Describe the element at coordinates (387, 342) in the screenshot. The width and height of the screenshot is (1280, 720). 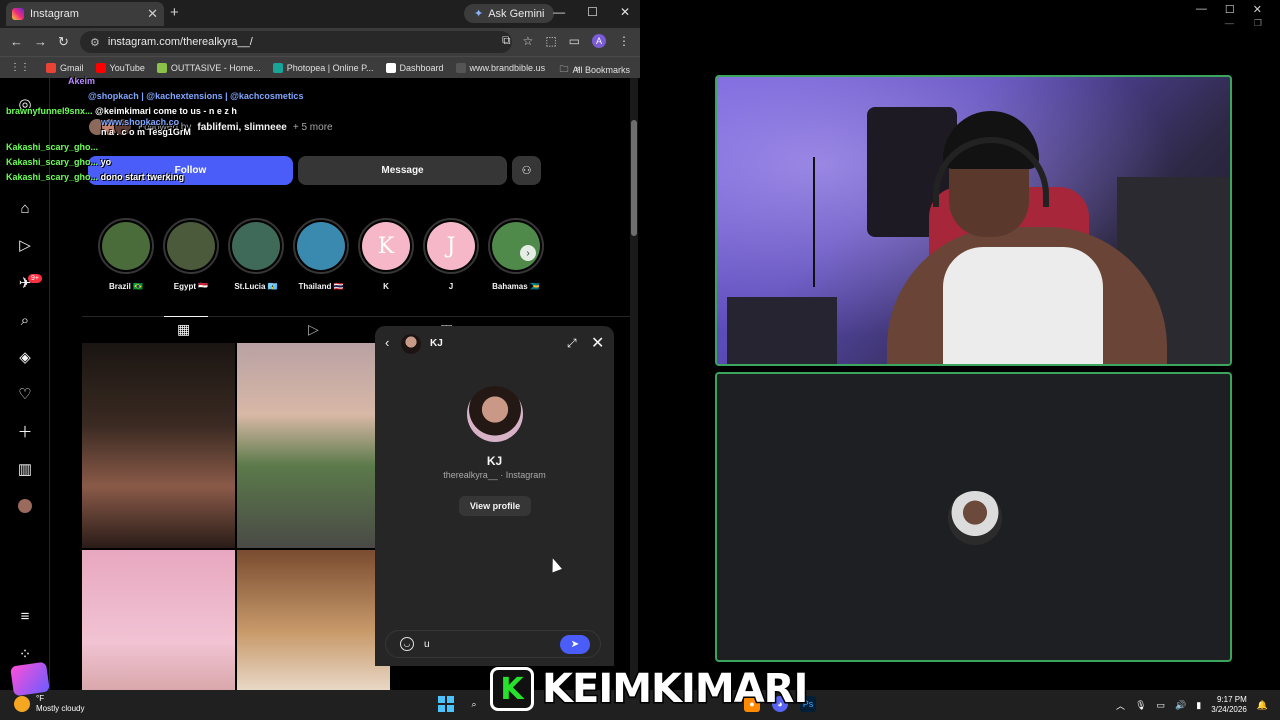
I see `dm-back-icon: ‹` at that location.